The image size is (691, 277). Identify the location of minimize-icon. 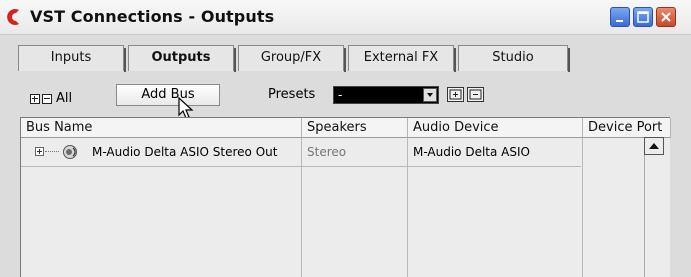
(619, 21).